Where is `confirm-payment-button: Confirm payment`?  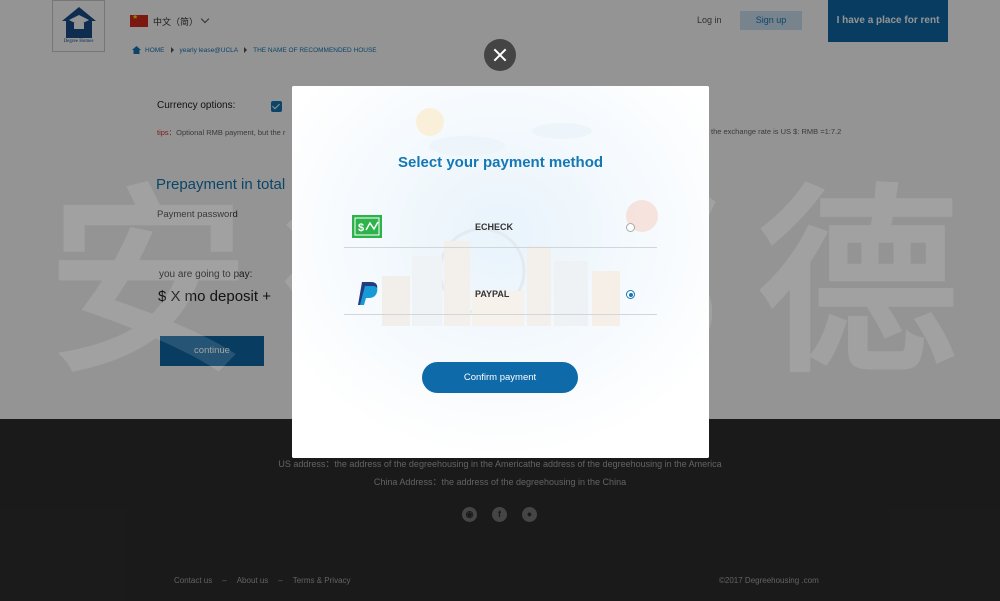
confirm-payment-button: Confirm payment is located at coordinates (500, 377).